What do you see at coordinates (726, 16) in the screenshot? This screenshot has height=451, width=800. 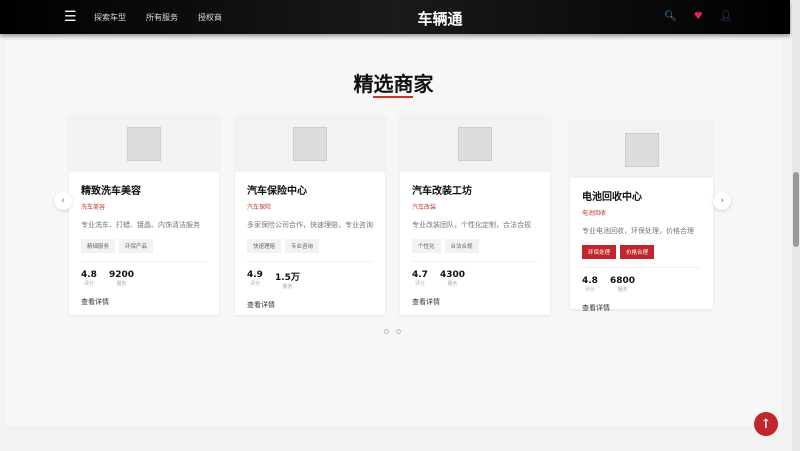 I see `user-icon: 👤︎` at bounding box center [726, 16].